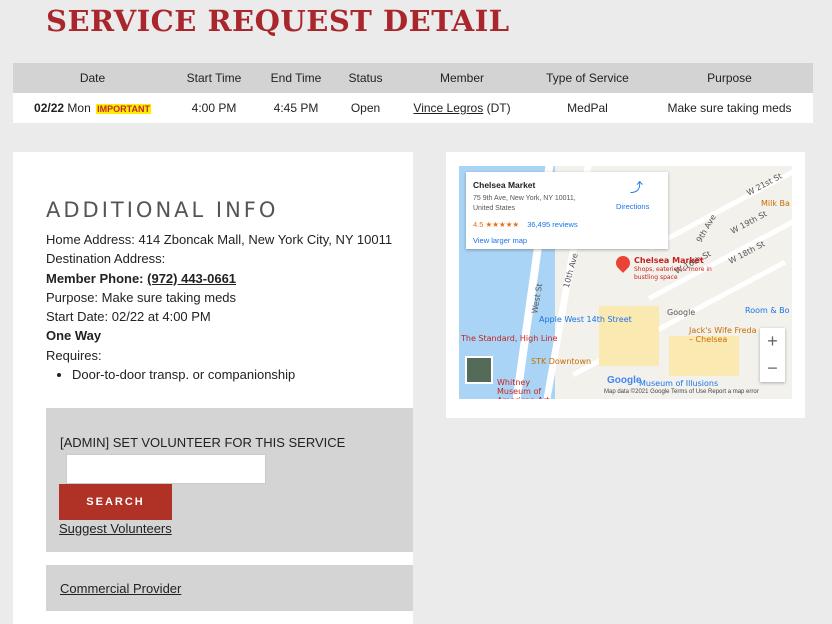  What do you see at coordinates (681, 312) in the screenshot?
I see `poi-google: Google` at bounding box center [681, 312].